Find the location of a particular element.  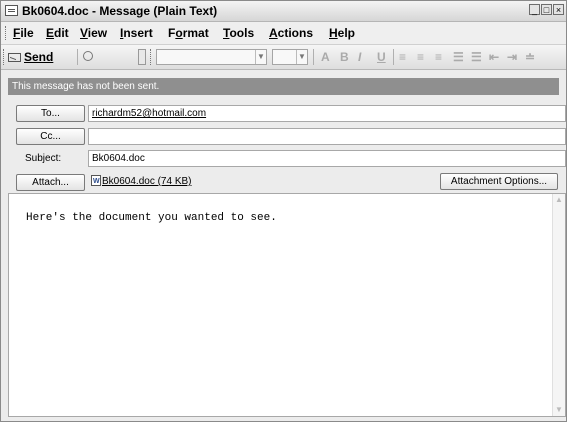

maximize-icon: □ is located at coordinates (546, 9).